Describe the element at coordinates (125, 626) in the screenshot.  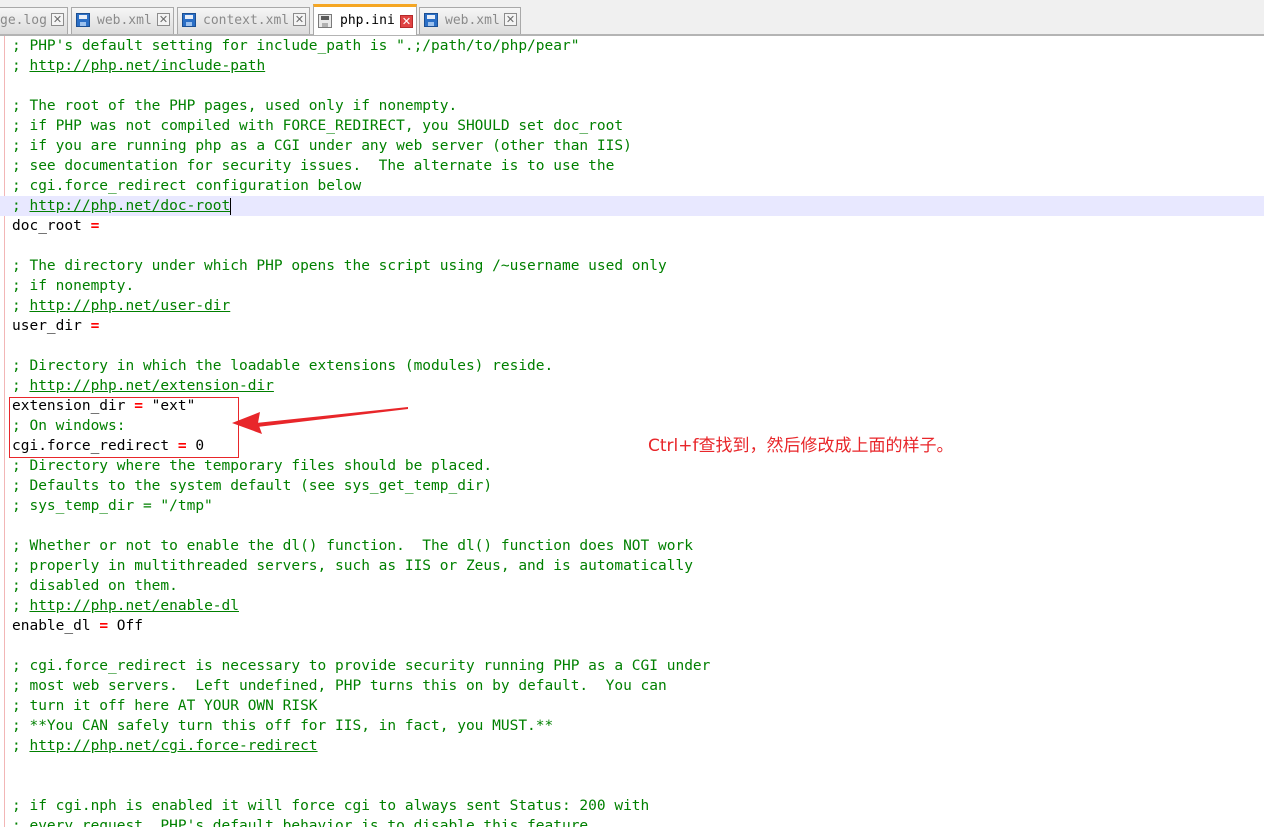
I see `setting-value: Off` at that location.